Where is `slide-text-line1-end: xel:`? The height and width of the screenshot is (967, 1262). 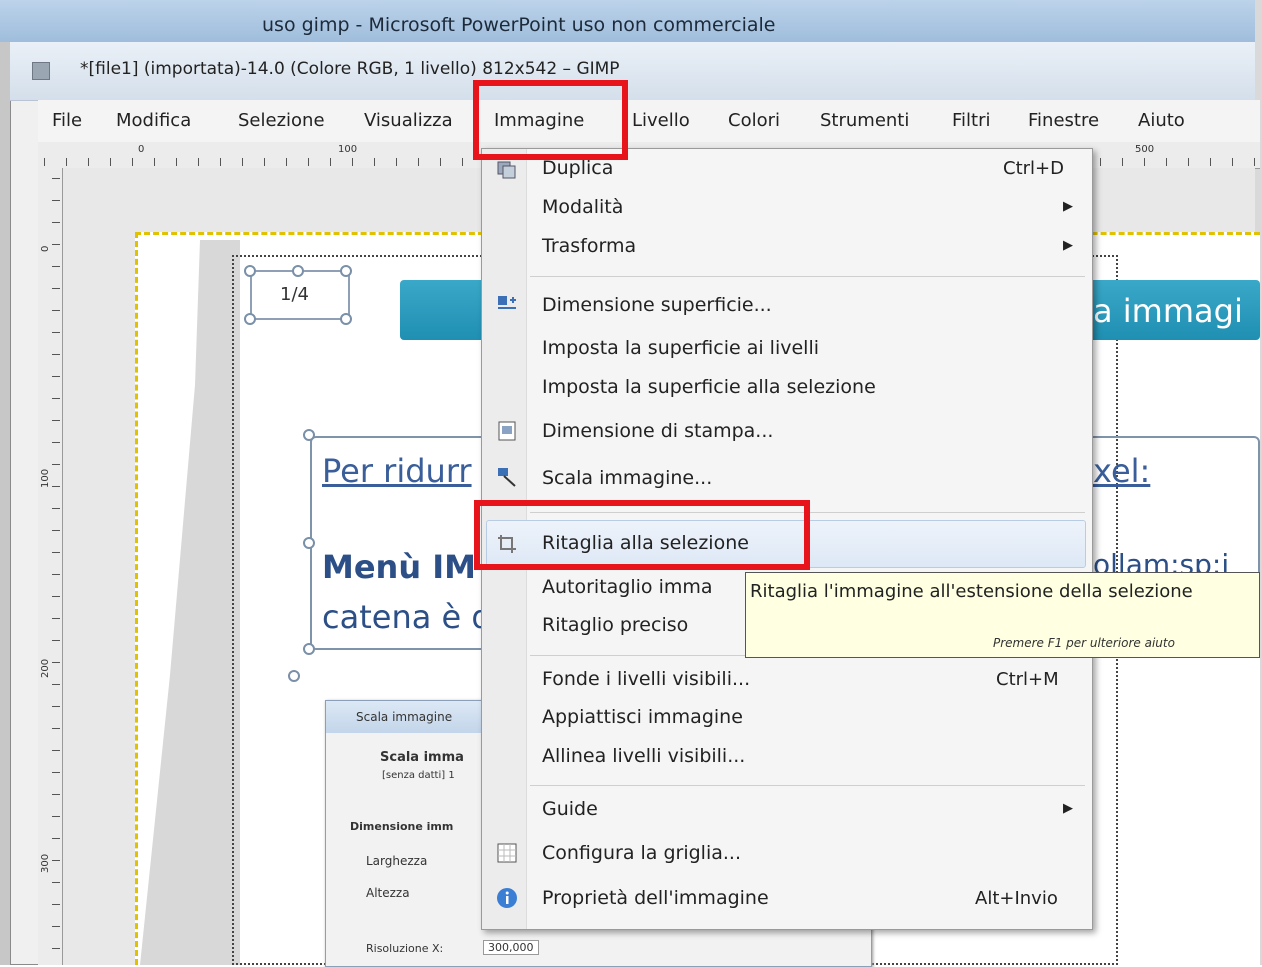 slide-text-line1-end: xel: is located at coordinates (1122, 471).